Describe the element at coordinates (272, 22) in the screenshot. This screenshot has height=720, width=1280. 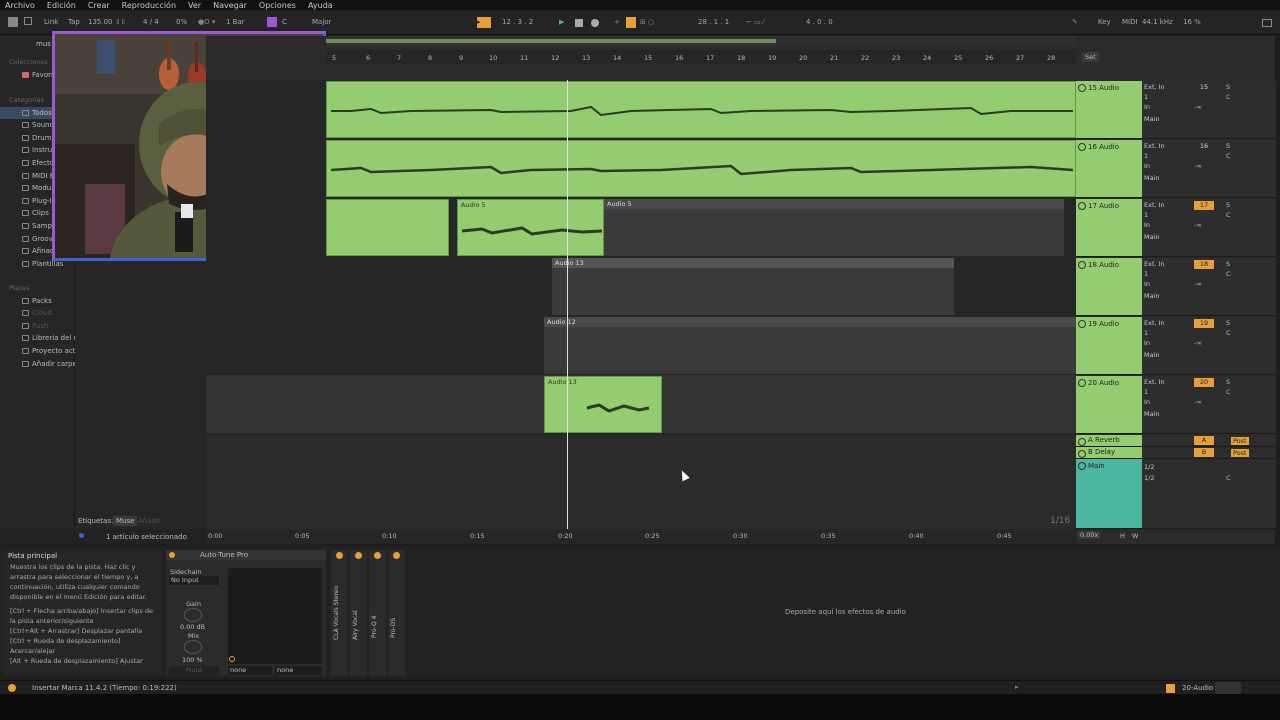
I see `scale-icon` at that location.